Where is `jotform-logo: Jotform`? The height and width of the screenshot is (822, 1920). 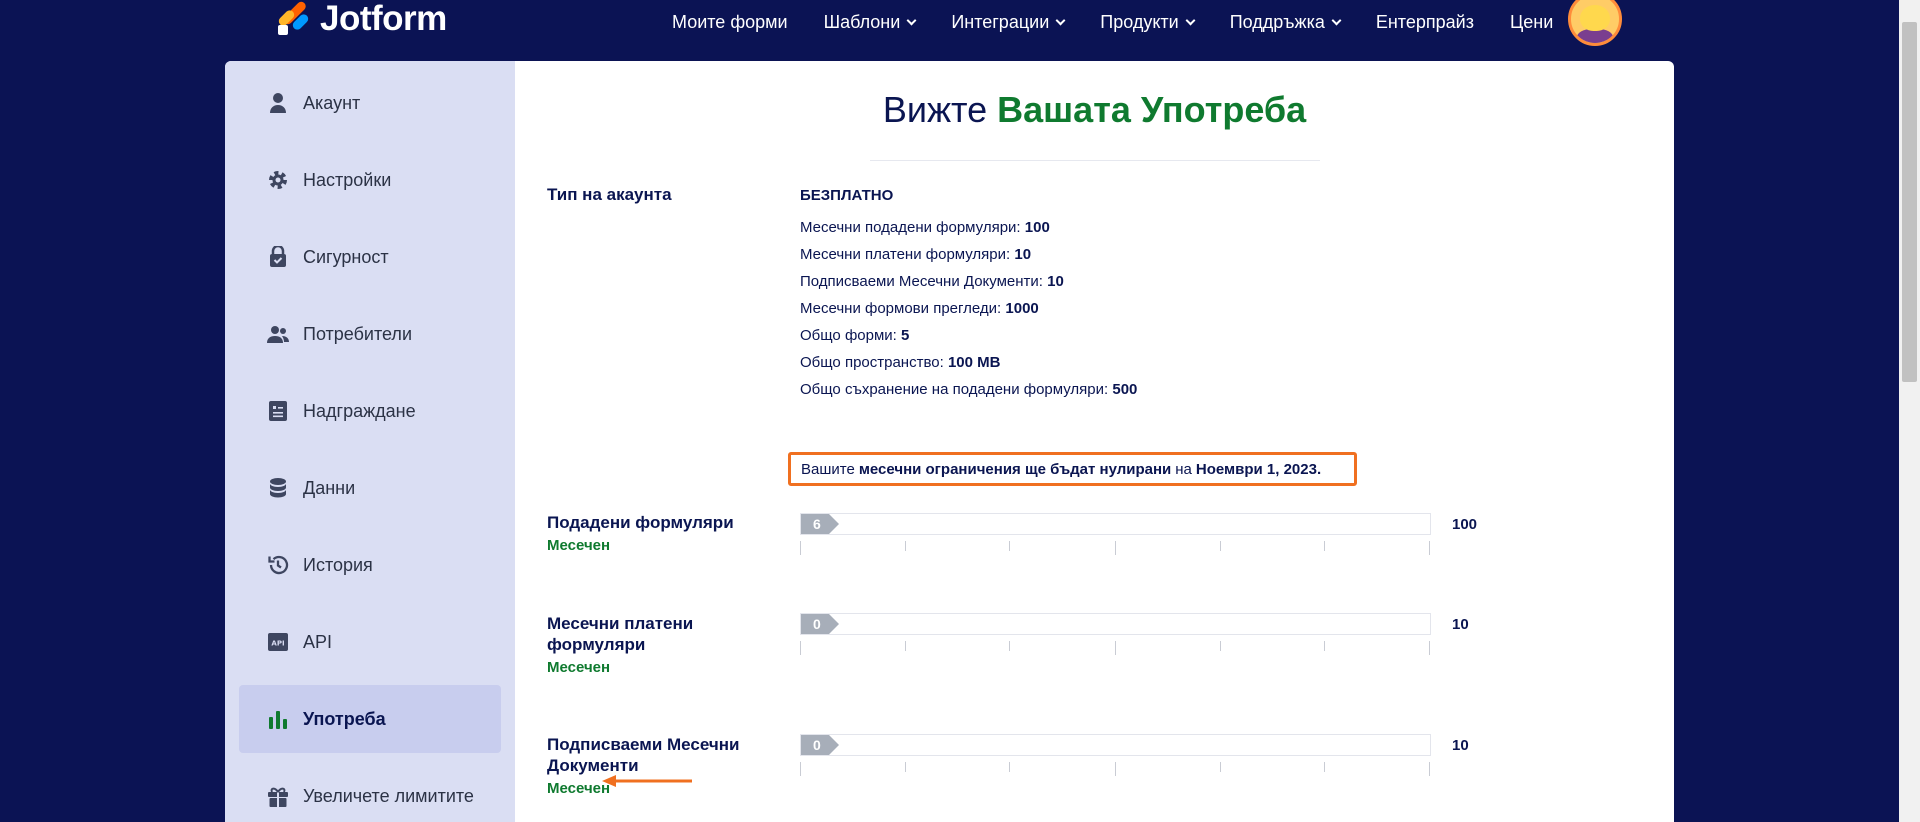
jotform-logo: Jotform is located at coordinates (361, 19).